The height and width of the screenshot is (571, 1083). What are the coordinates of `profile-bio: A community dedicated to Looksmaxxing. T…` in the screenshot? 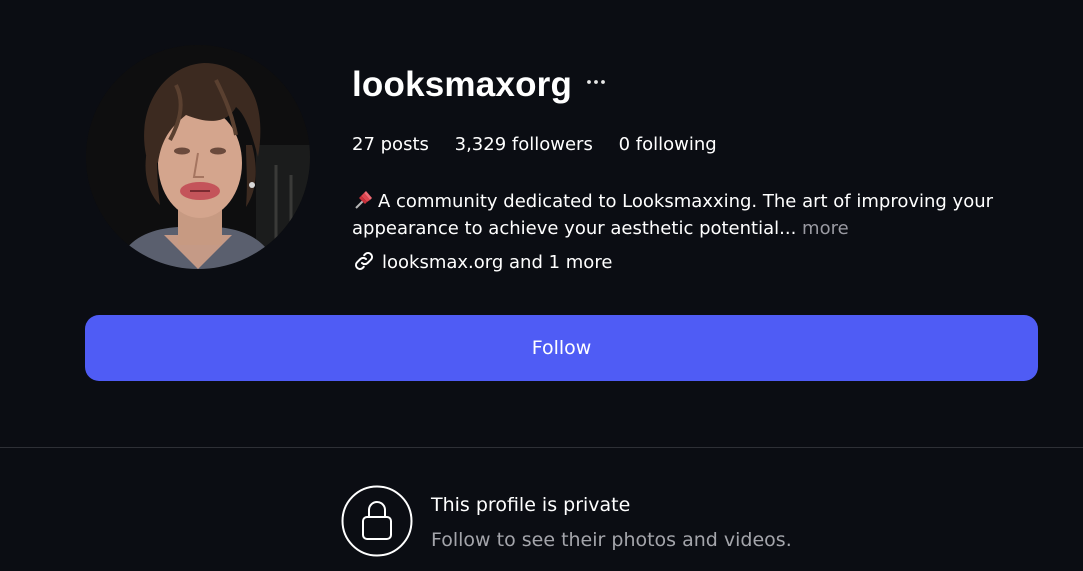 It's located at (697, 215).